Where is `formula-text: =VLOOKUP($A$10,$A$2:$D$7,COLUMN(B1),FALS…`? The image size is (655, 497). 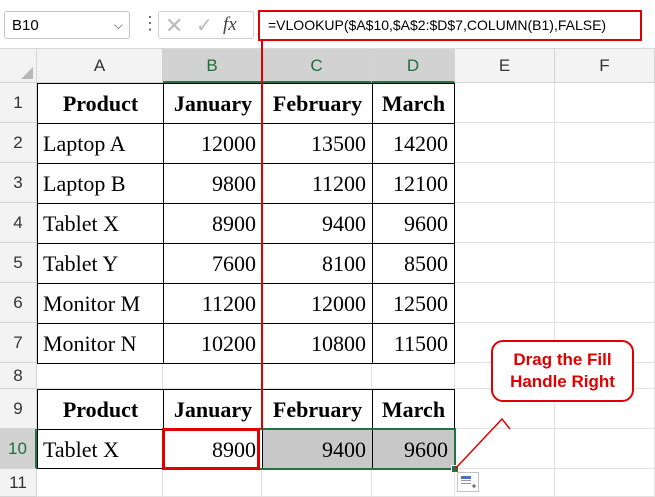
formula-text: =VLOOKUP($A$10,$A$2:$D$7,COLUMN(B1),FALS… is located at coordinates (437, 25).